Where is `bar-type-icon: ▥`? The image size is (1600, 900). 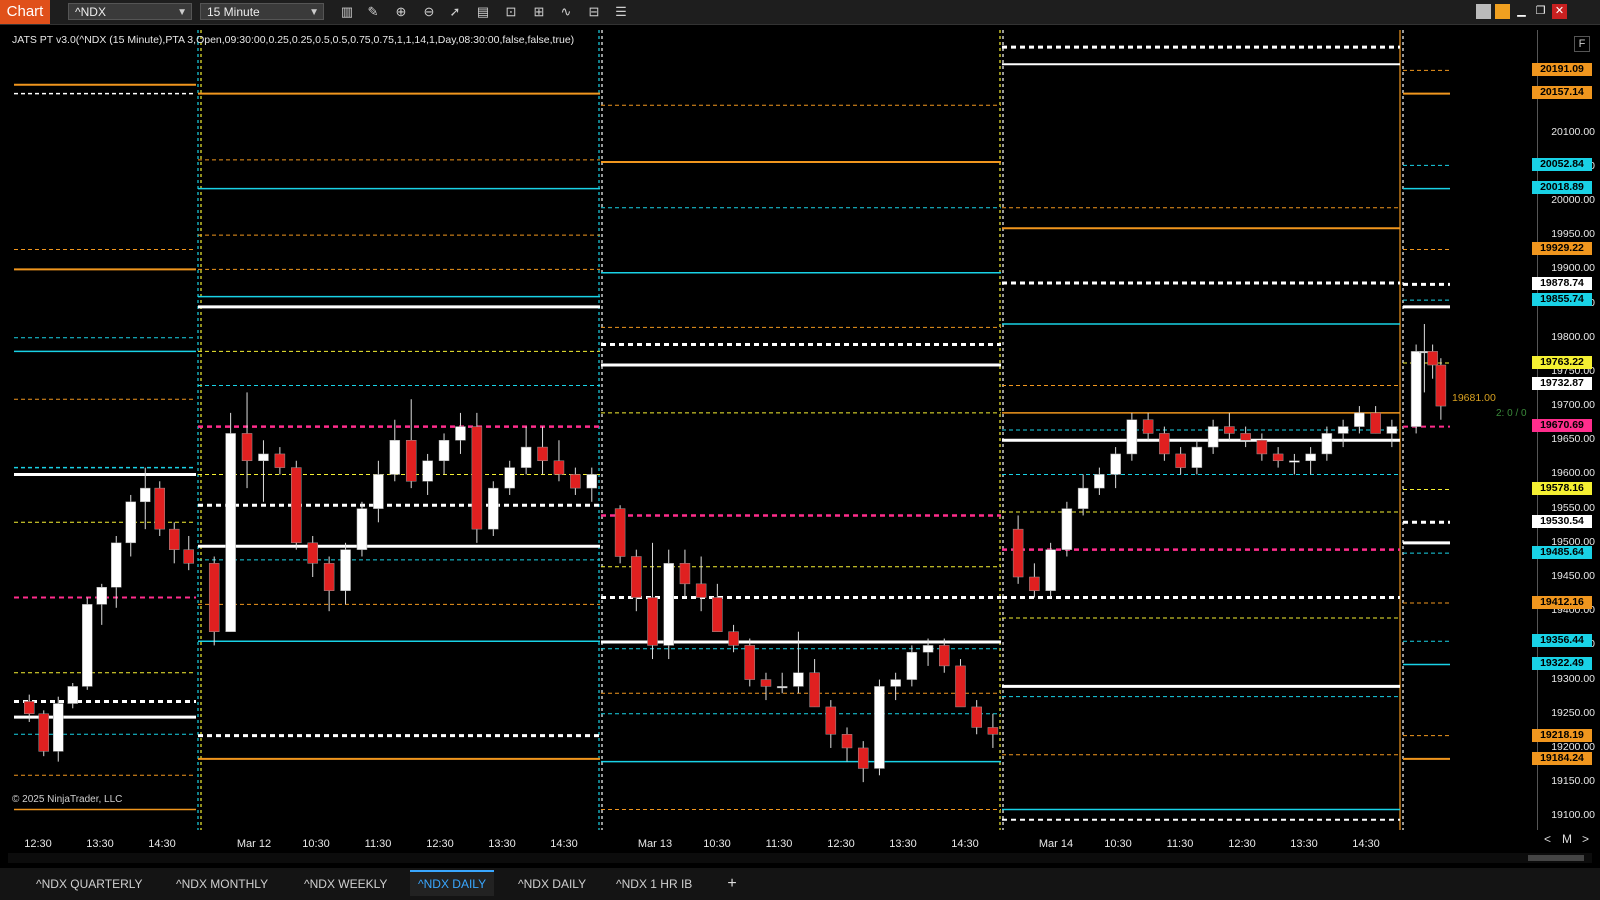 bar-type-icon: ▥ is located at coordinates (347, 12).